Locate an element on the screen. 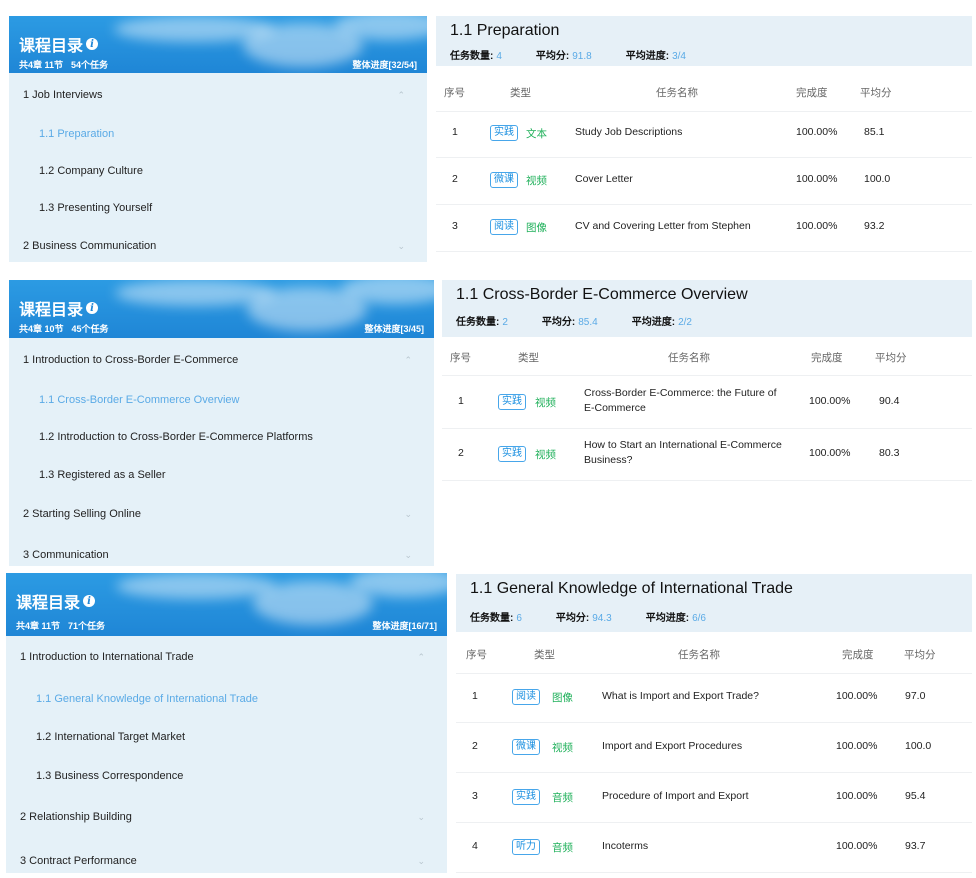 Image resolution: width=976 pixels, height=878 pixels. task-type-badge: 阅读 is located at coordinates (504, 227).